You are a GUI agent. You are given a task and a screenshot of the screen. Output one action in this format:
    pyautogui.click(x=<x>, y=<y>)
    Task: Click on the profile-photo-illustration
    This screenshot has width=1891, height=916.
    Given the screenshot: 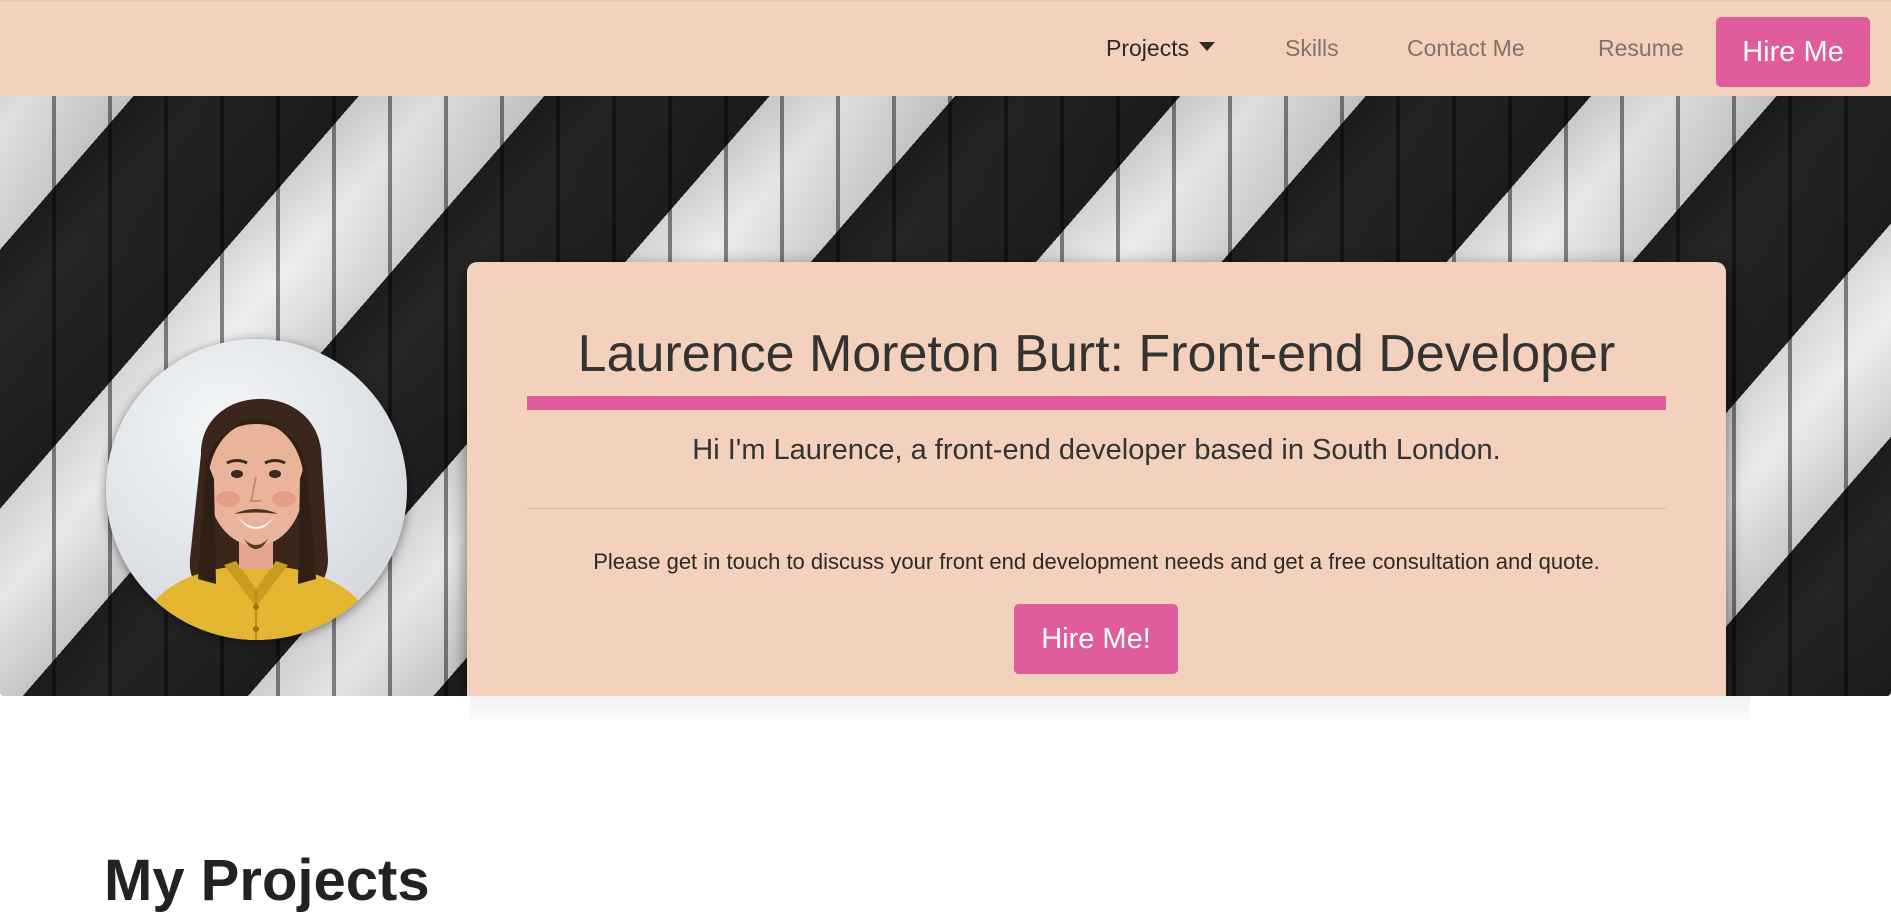 What is the action you would take?
    pyautogui.click(x=257, y=519)
    